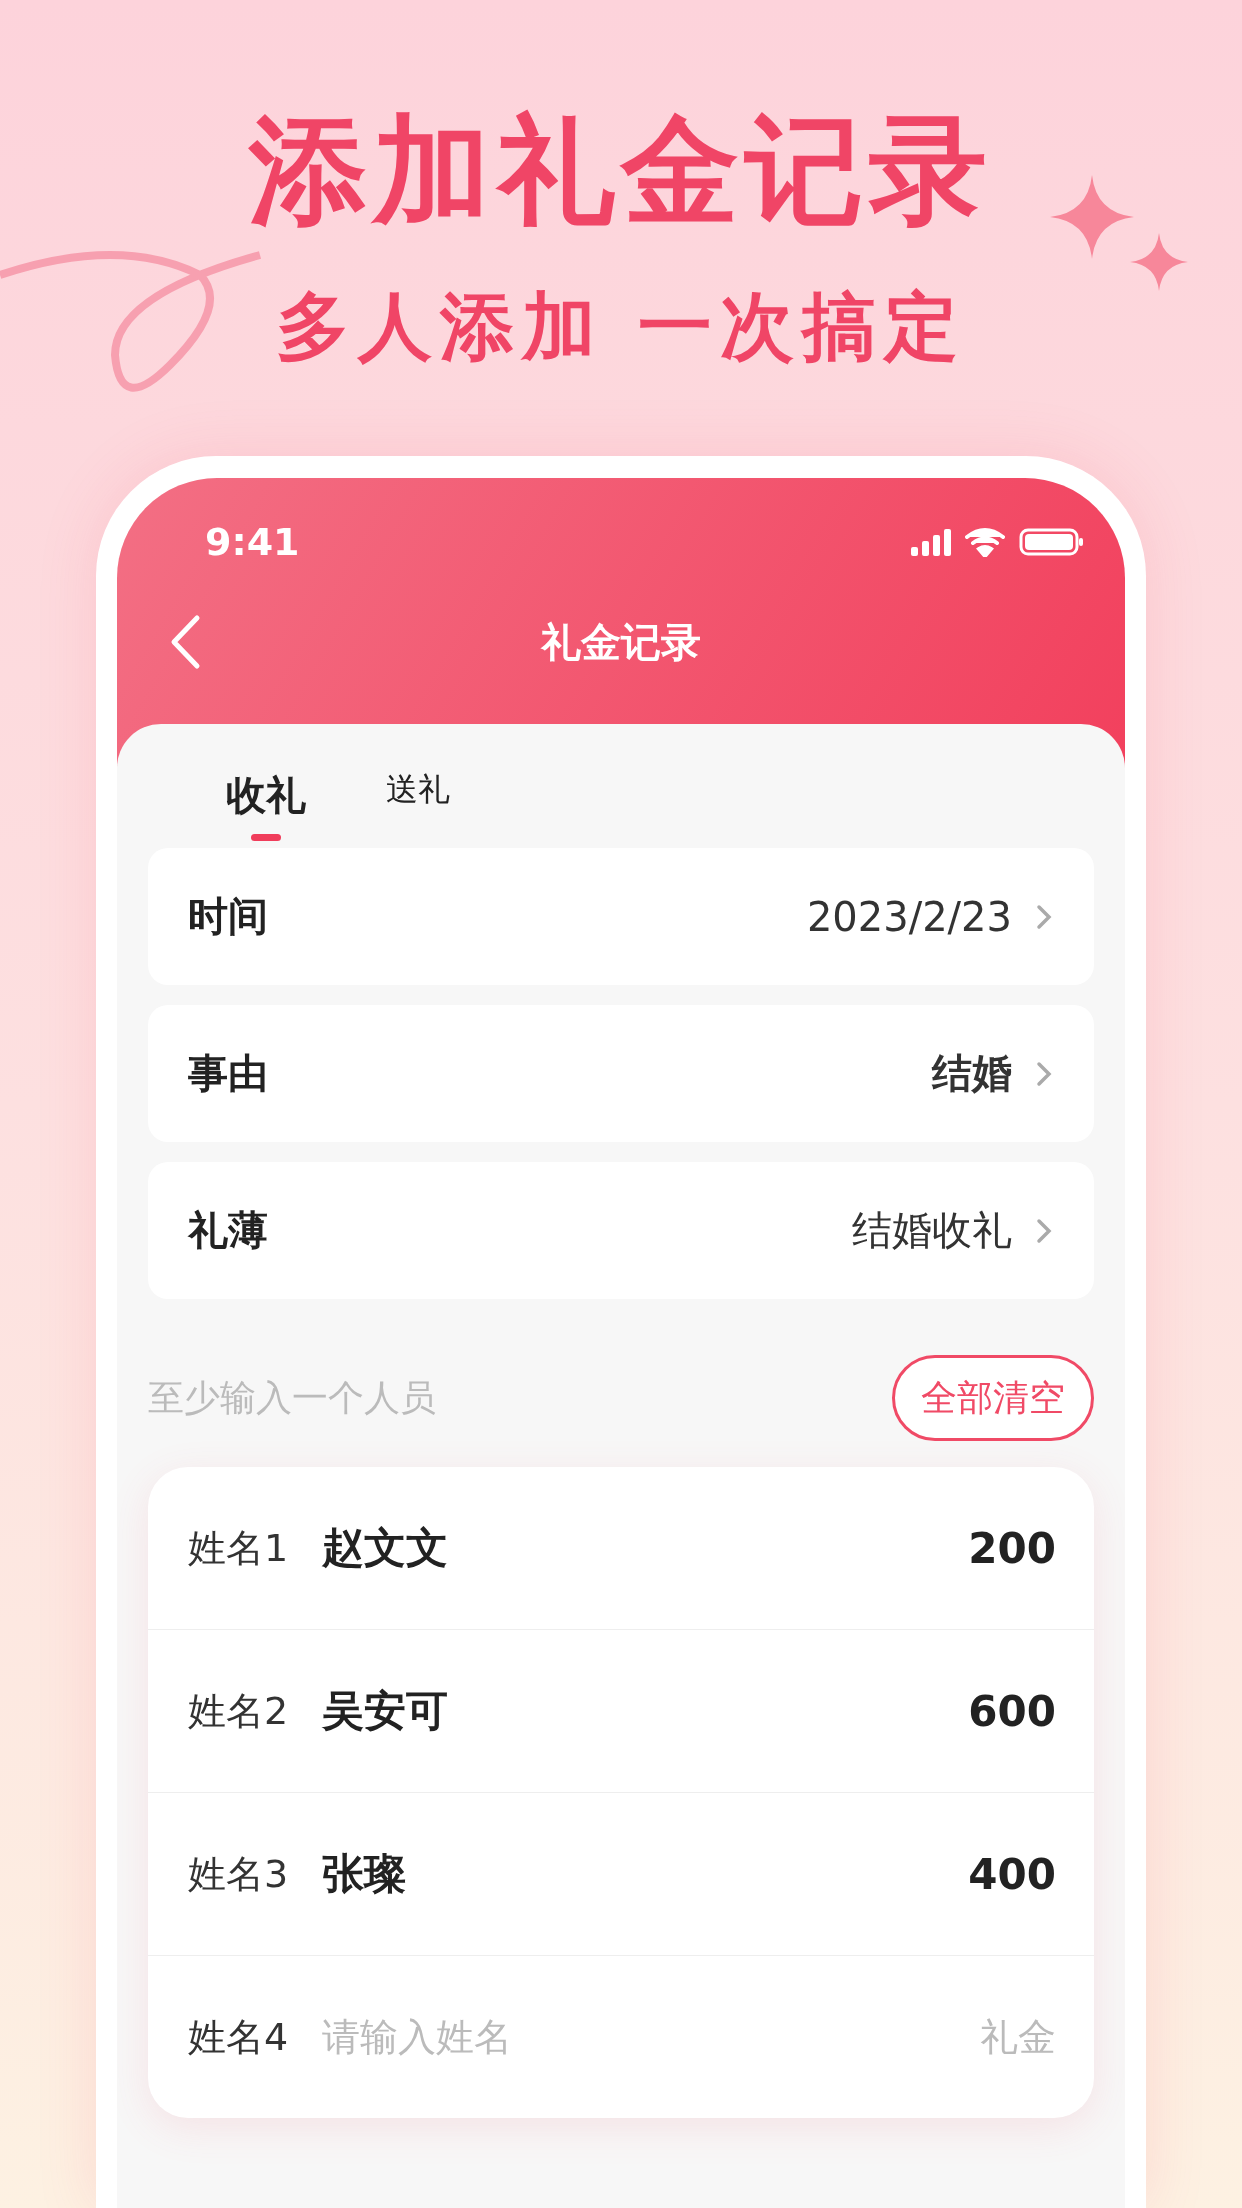 Image resolution: width=1242 pixels, height=2208 pixels. What do you see at coordinates (621, 642) in the screenshot?
I see `nav-title: 礼金记录` at bounding box center [621, 642].